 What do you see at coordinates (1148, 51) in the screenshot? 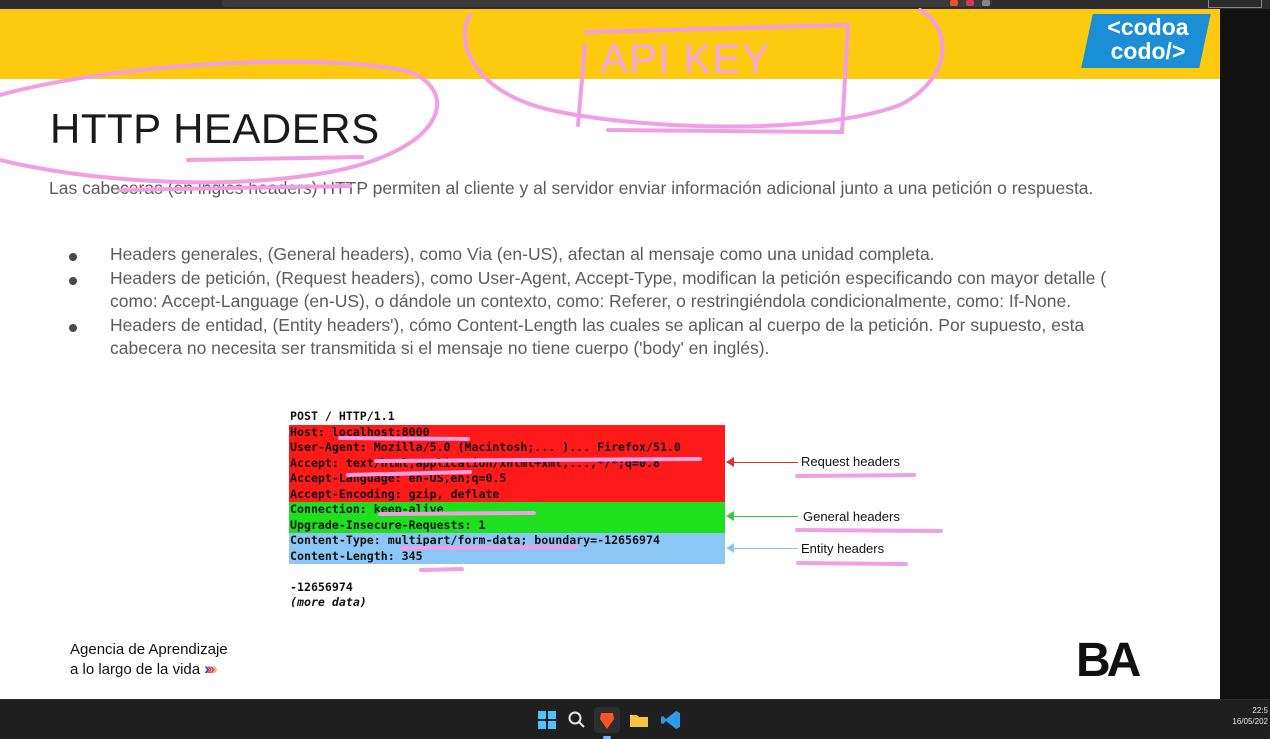
I see `logo-line-2: codo/>` at bounding box center [1148, 51].